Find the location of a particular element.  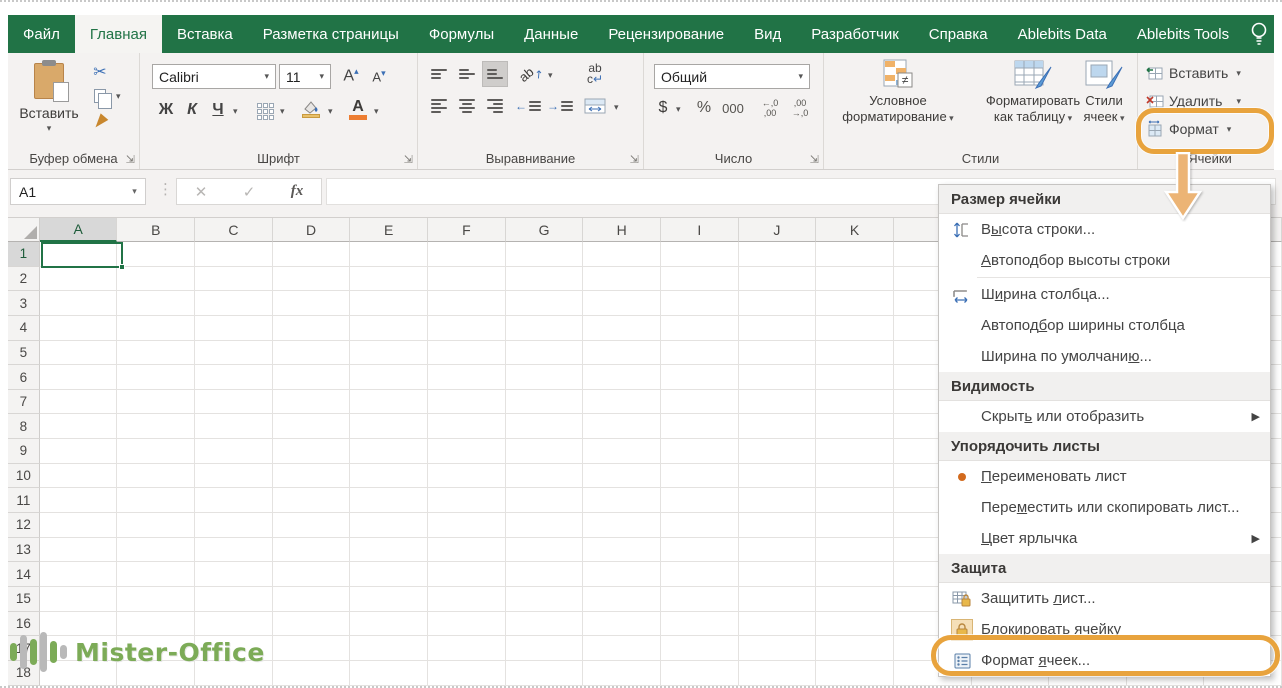

italic-button: К is located at coordinates (192, 110).